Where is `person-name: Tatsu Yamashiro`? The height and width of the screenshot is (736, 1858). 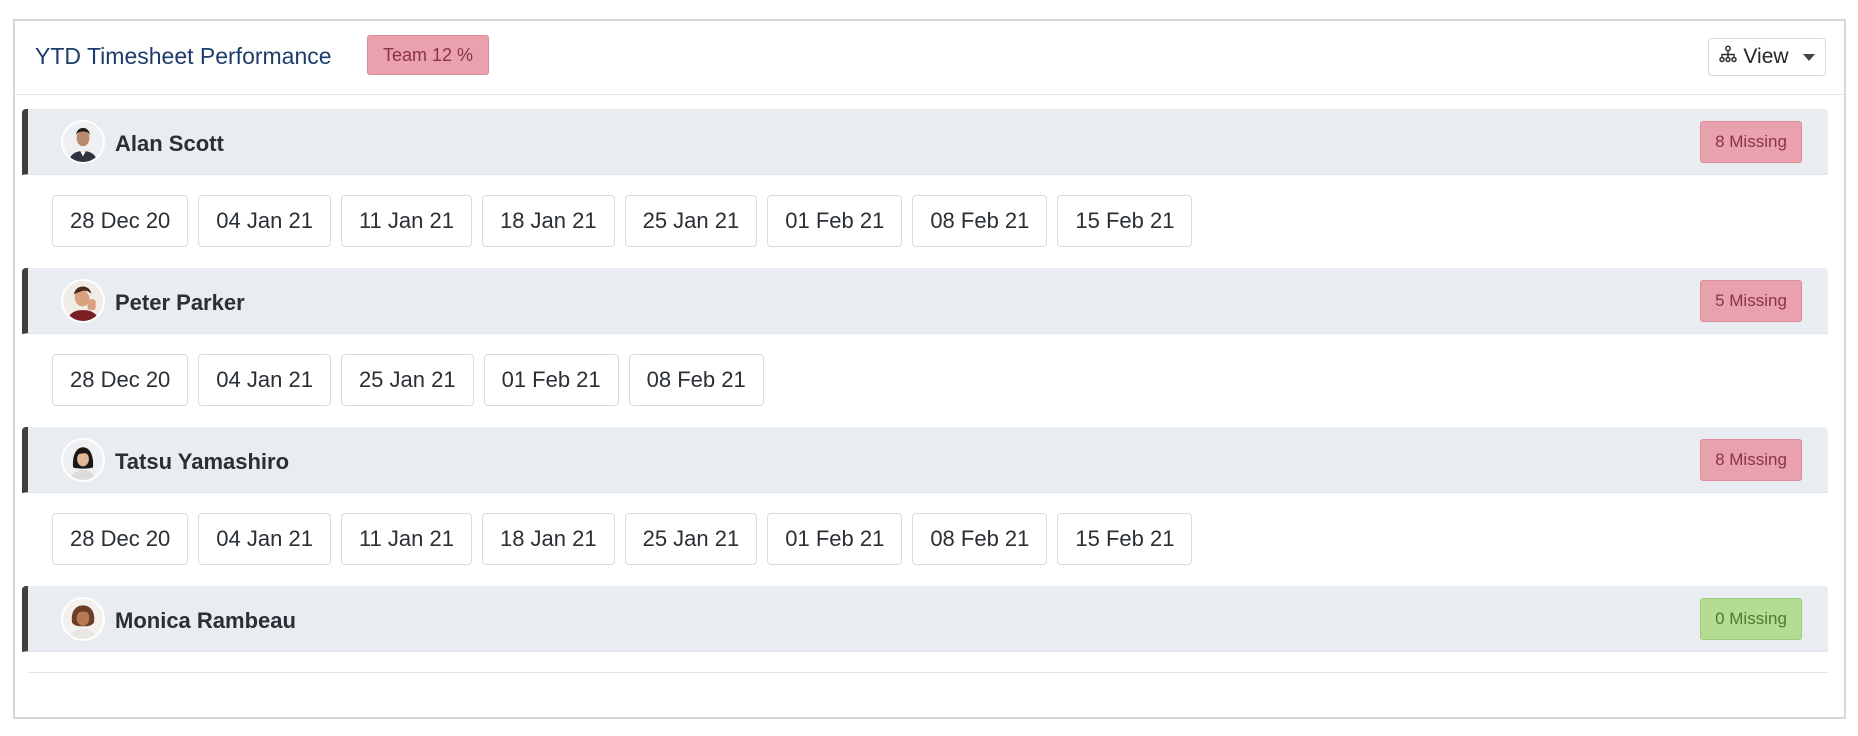 person-name: Tatsu Yamashiro is located at coordinates (202, 461).